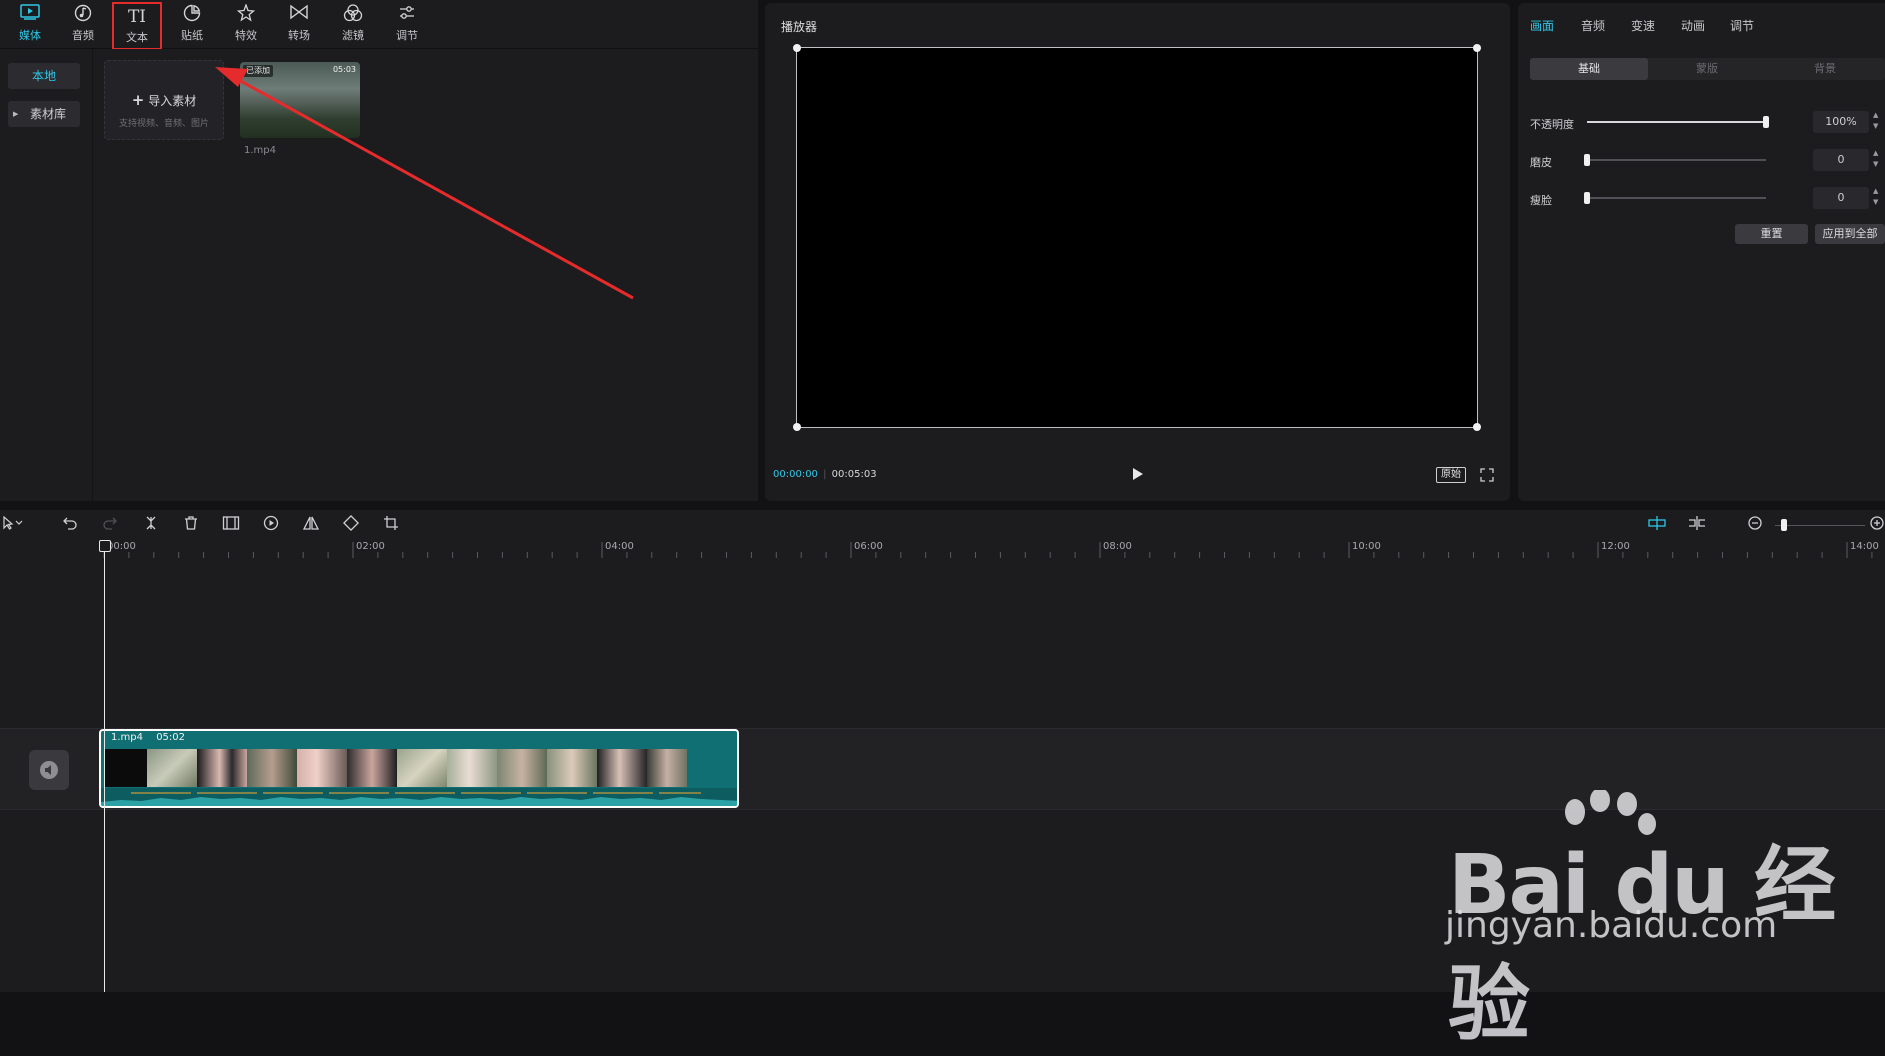  I want to click on subtab-basic: 基础, so click(1589, 69).